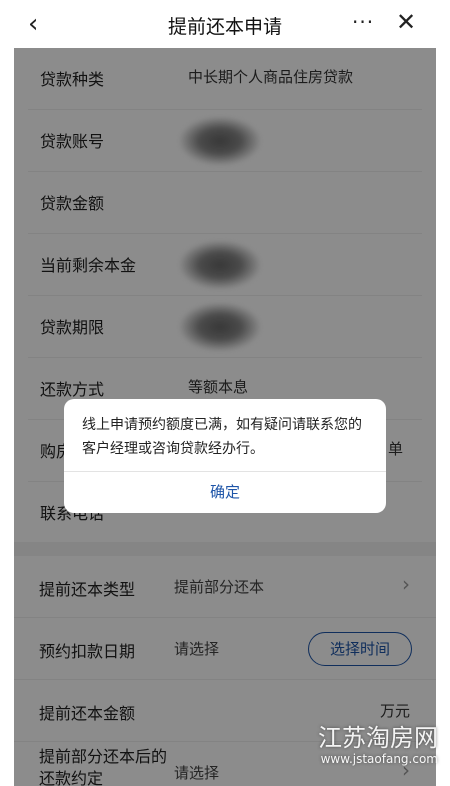  Describe the element at coordinates (224, 27) in the screenshot. I see `page-title: 提前还本申请` at that location.